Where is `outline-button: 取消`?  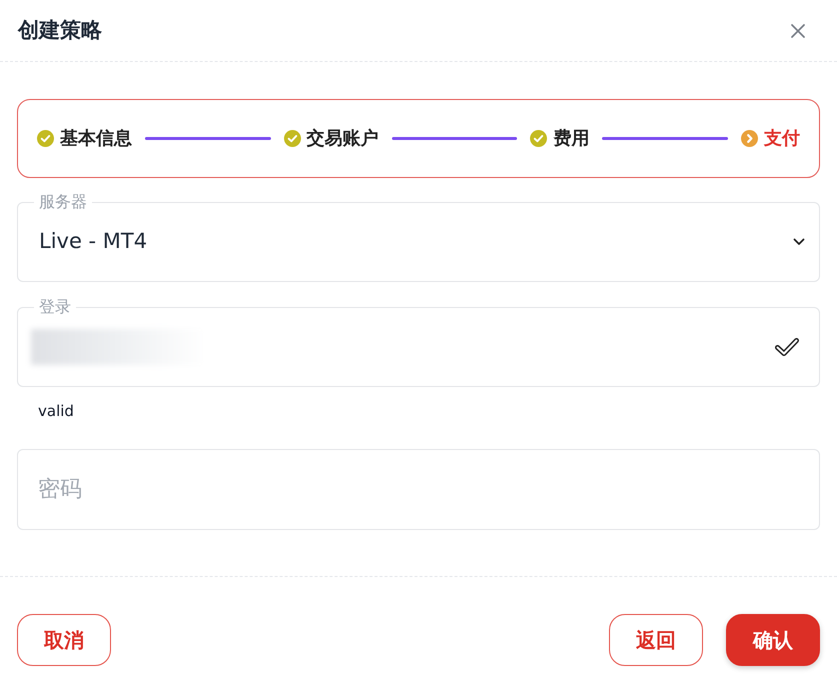 outline-button: 取消 is located at coordinates (64, 640).